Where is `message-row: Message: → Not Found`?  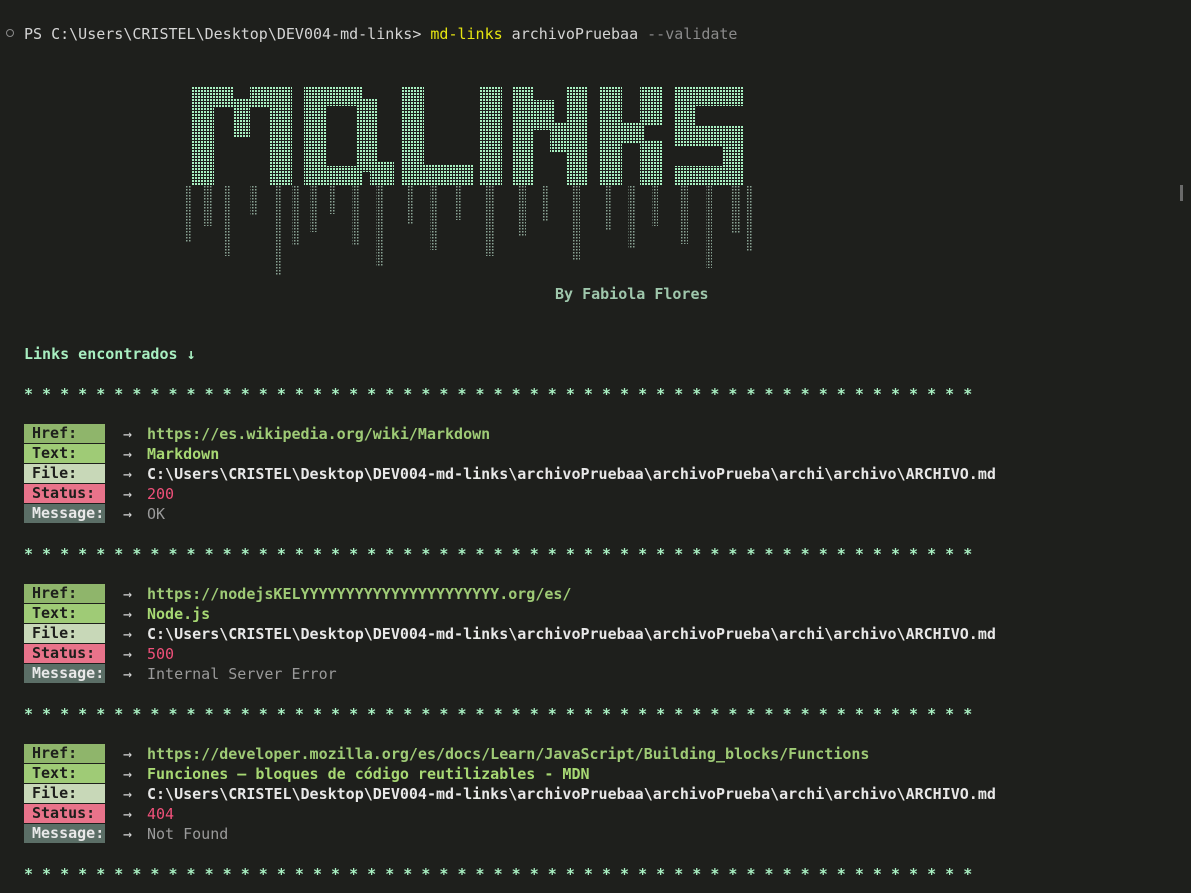
message-row: Message: → Not Found is located at coordinates (510, 834).